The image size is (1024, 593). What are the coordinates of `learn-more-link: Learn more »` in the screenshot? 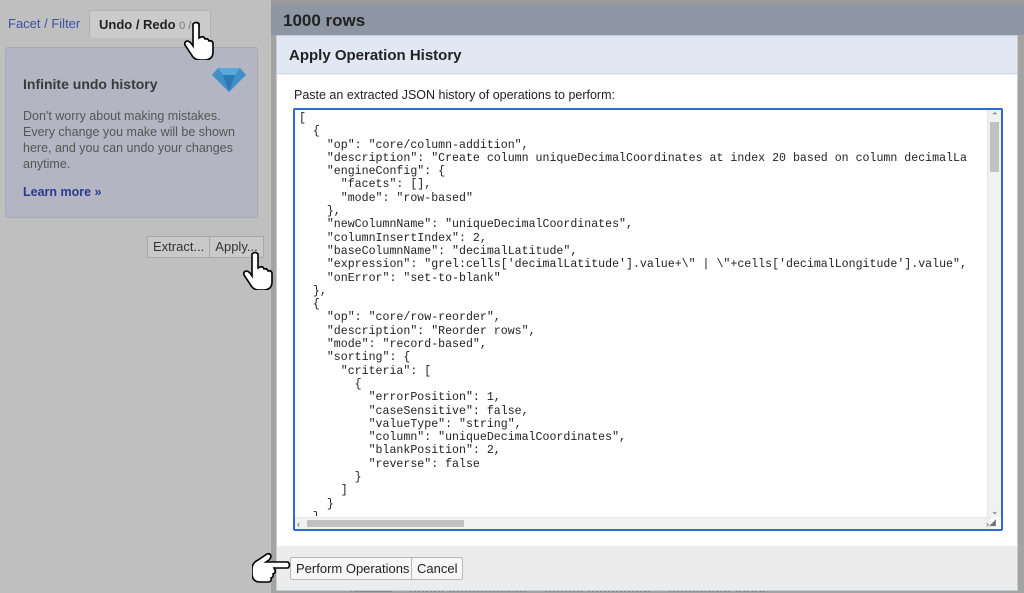 It's located at (131, 192).